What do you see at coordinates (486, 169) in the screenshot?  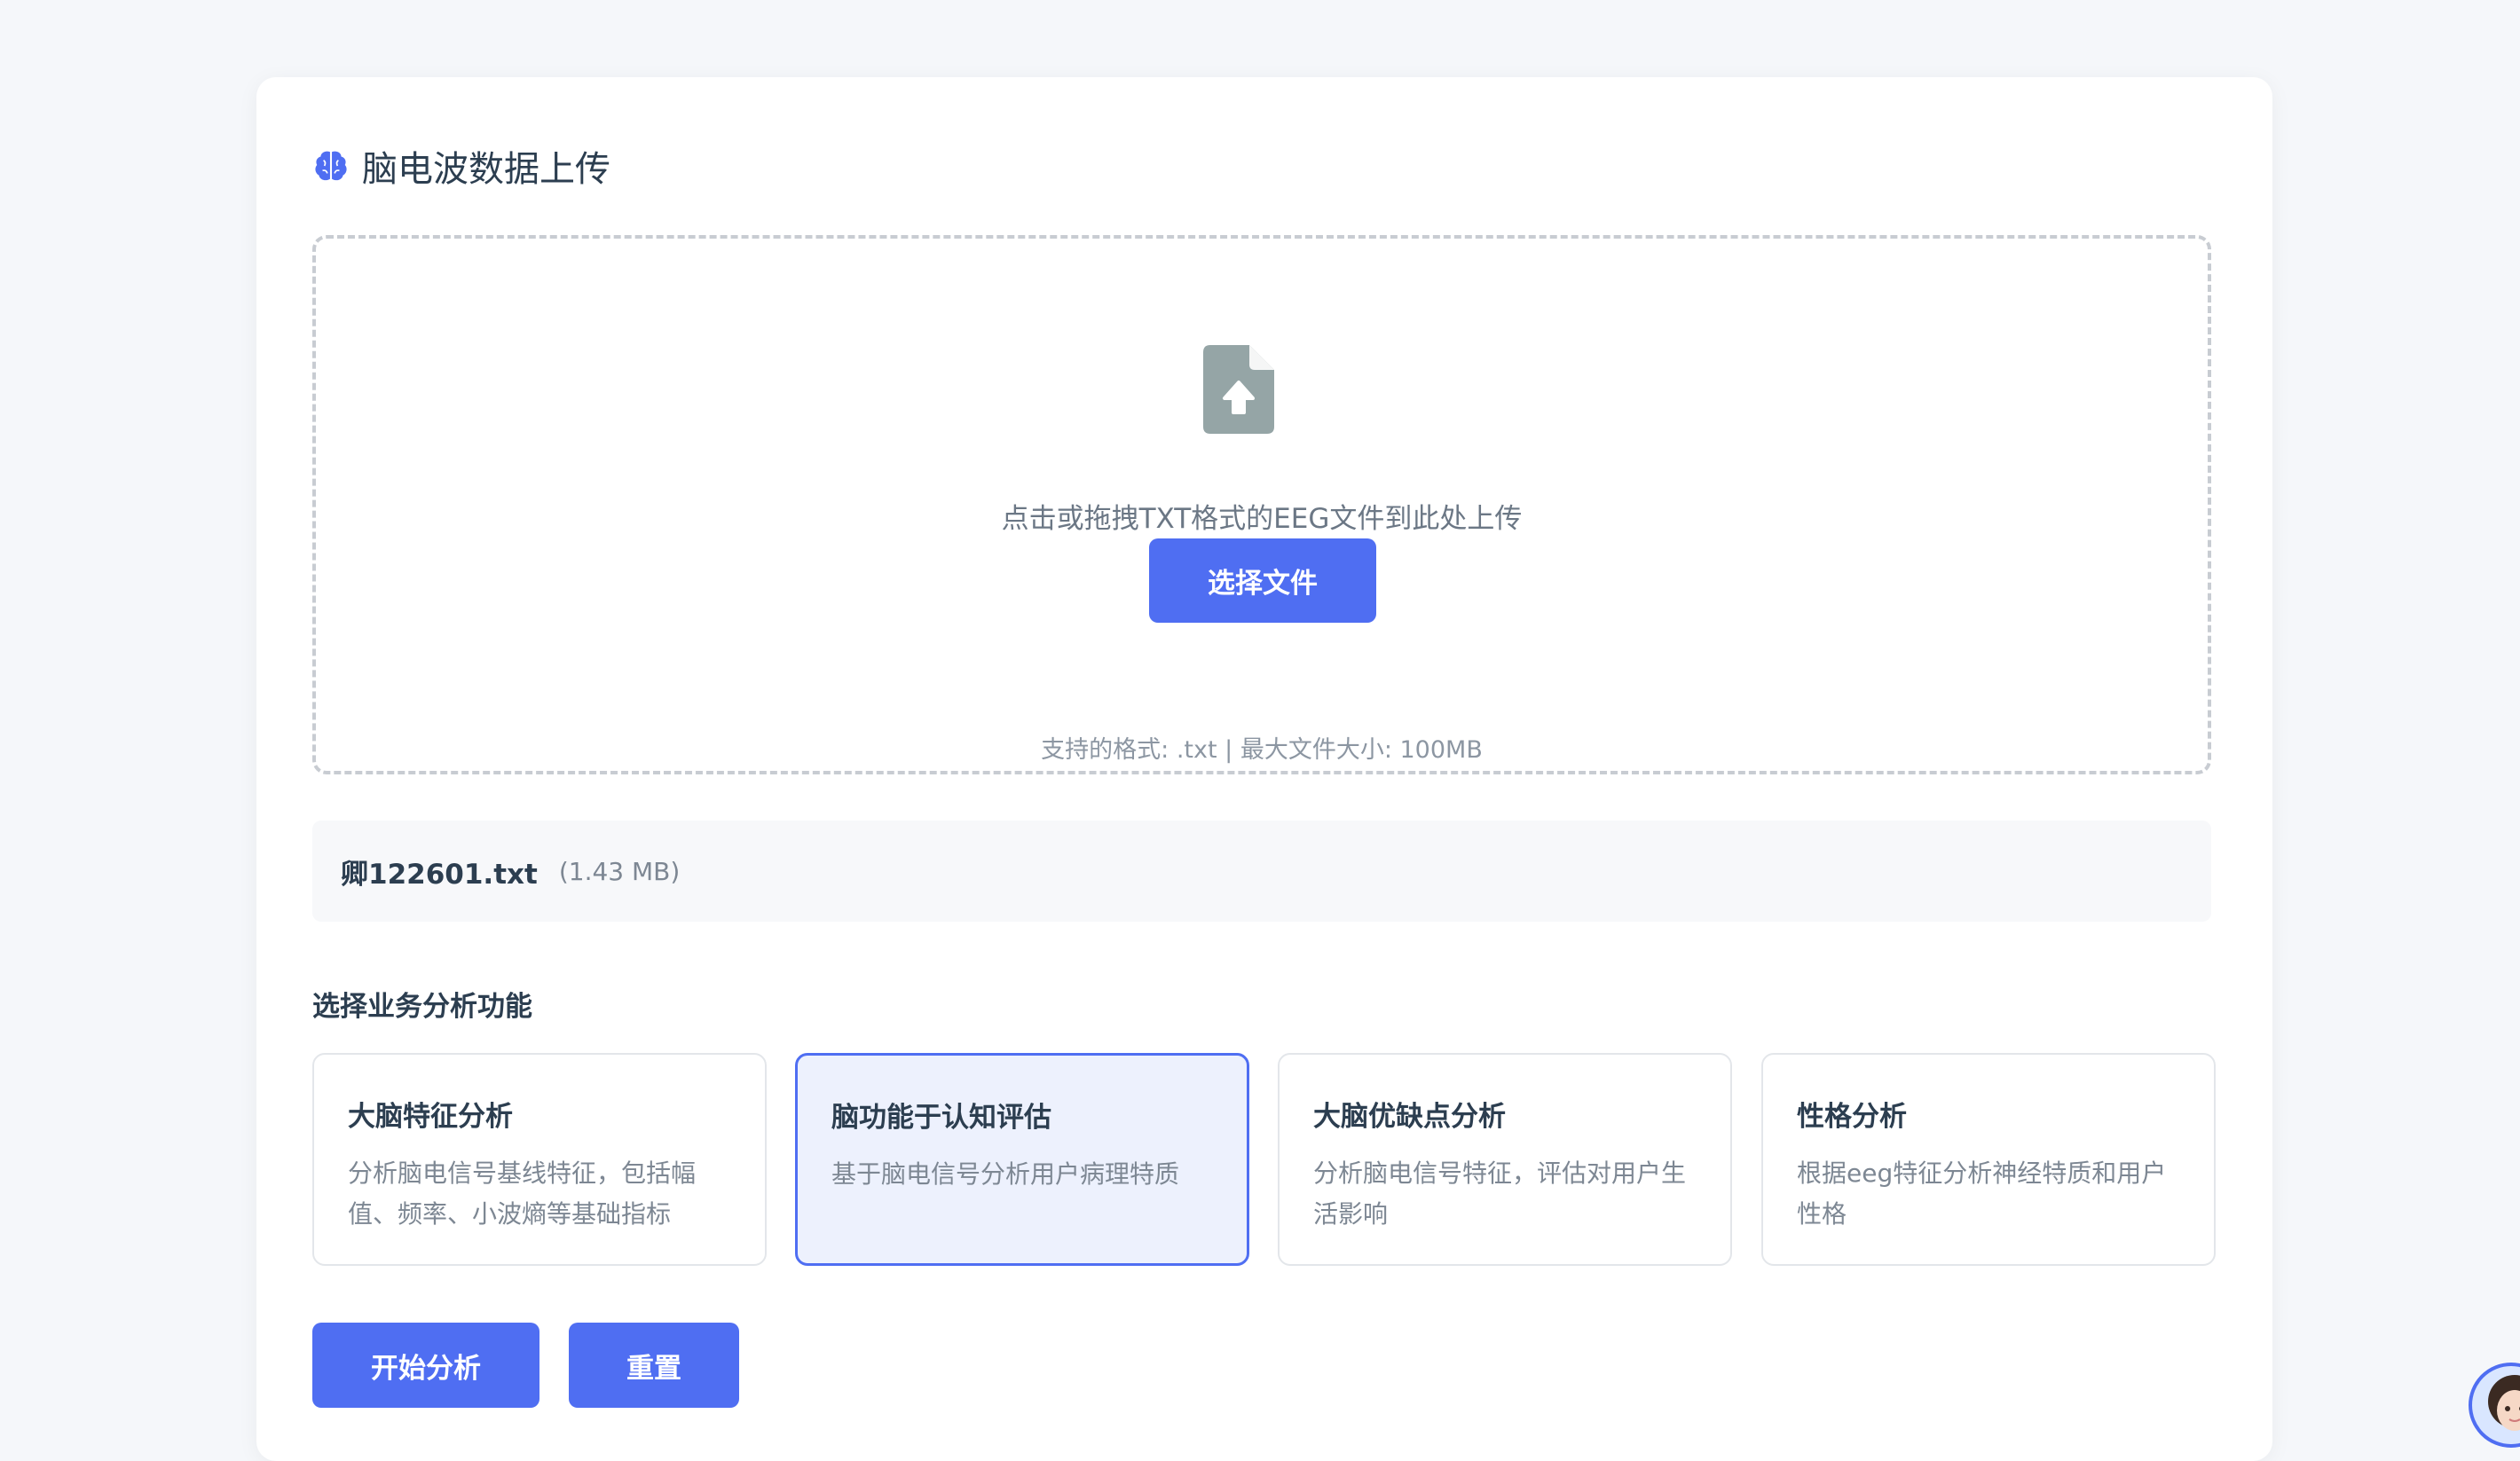 I see `page-title: 脑电波数据上传` at bounding box center [486, 169].